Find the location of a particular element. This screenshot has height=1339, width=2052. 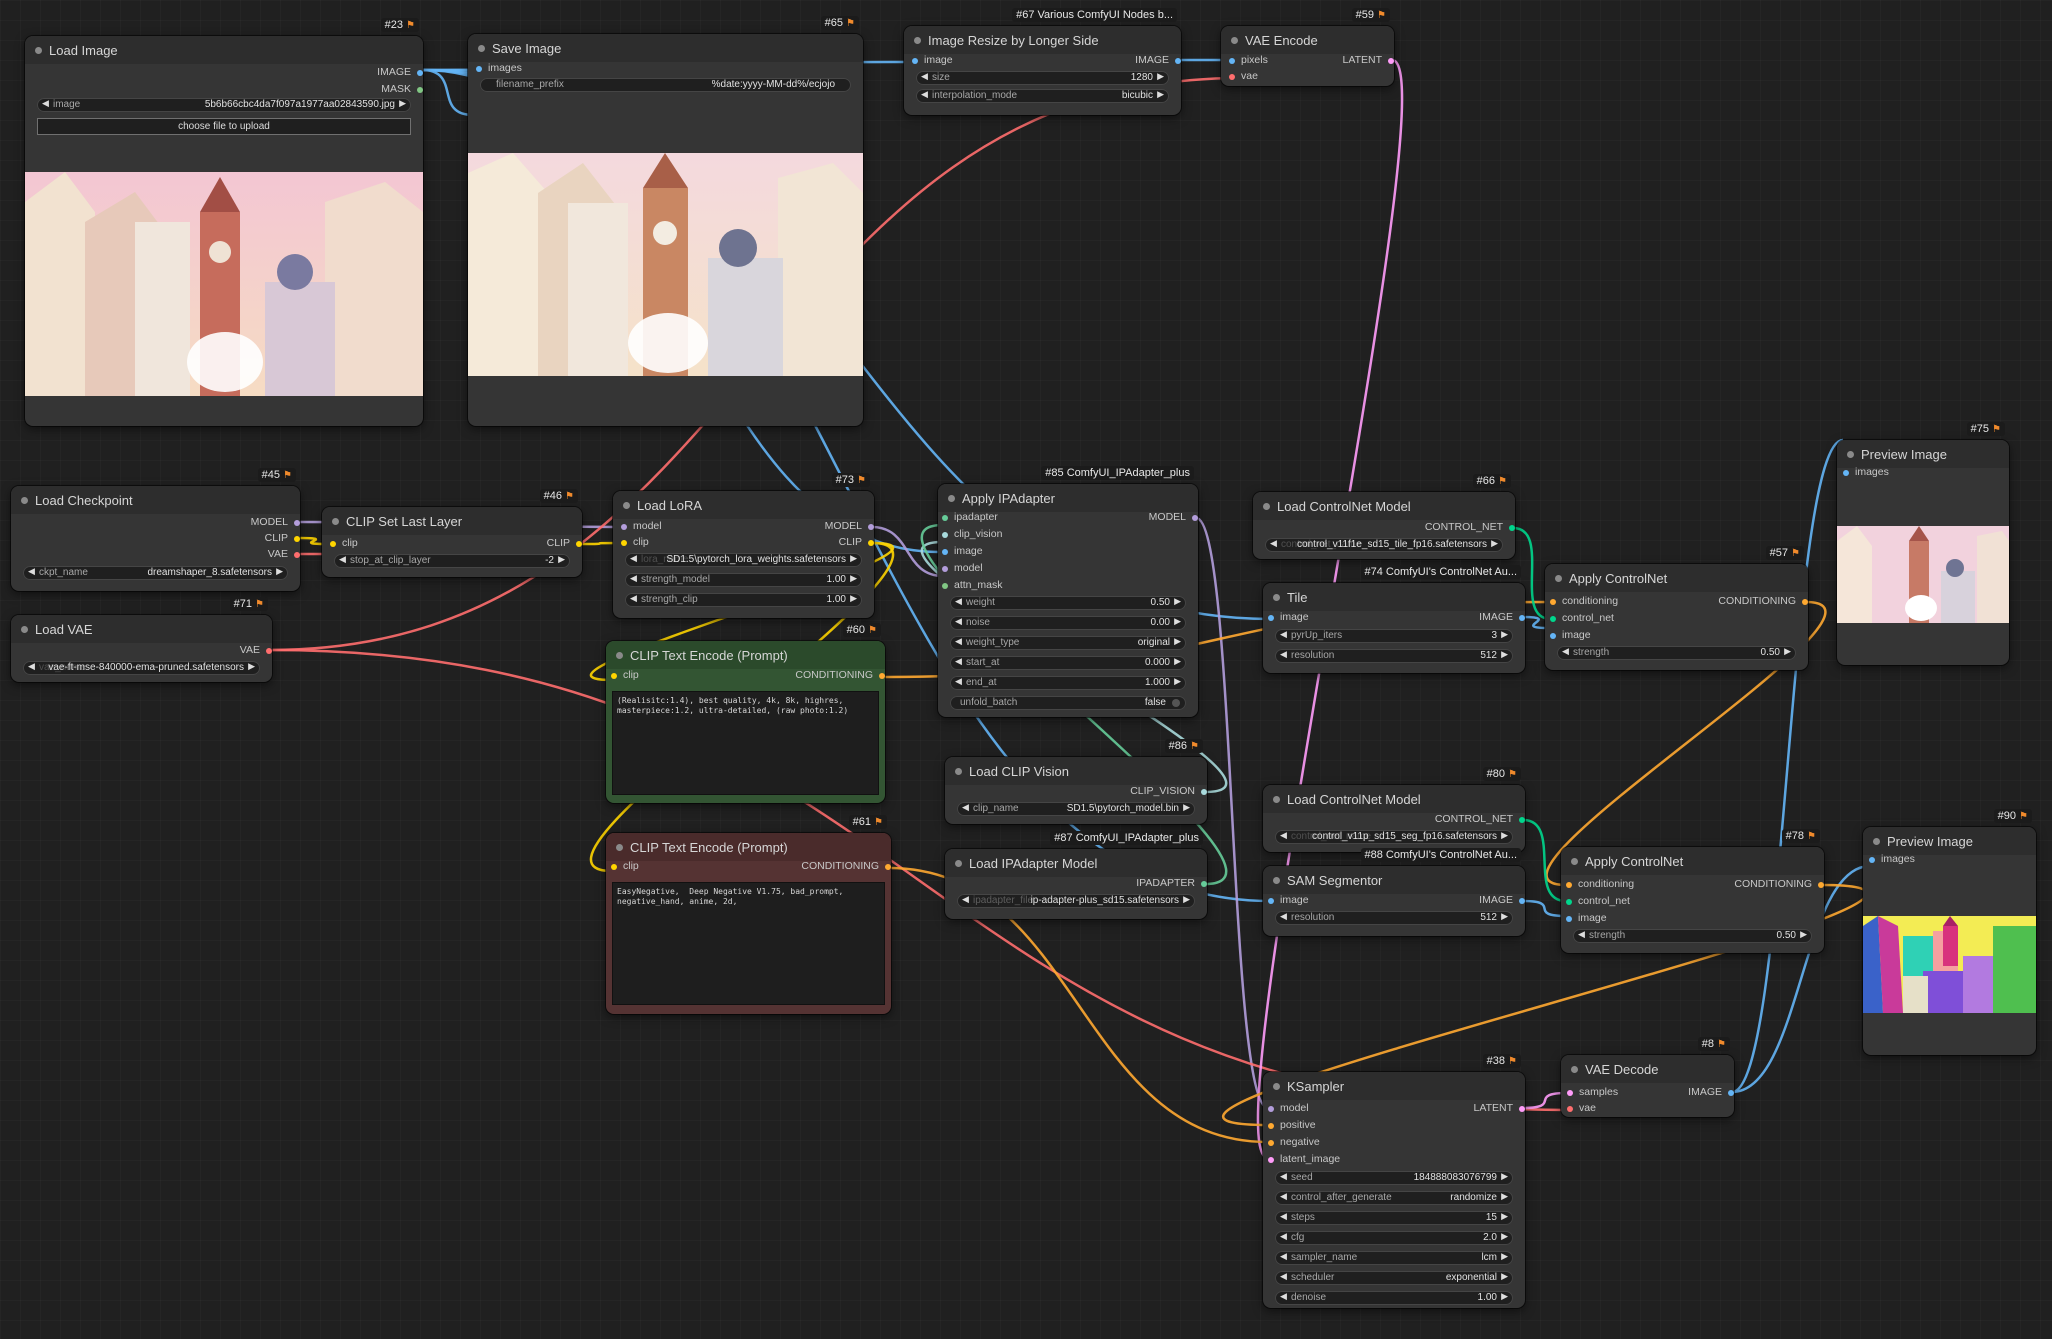

node-preview-image-1: Preview Image #75 ⚑ images is located at coordinates (1923, 543).